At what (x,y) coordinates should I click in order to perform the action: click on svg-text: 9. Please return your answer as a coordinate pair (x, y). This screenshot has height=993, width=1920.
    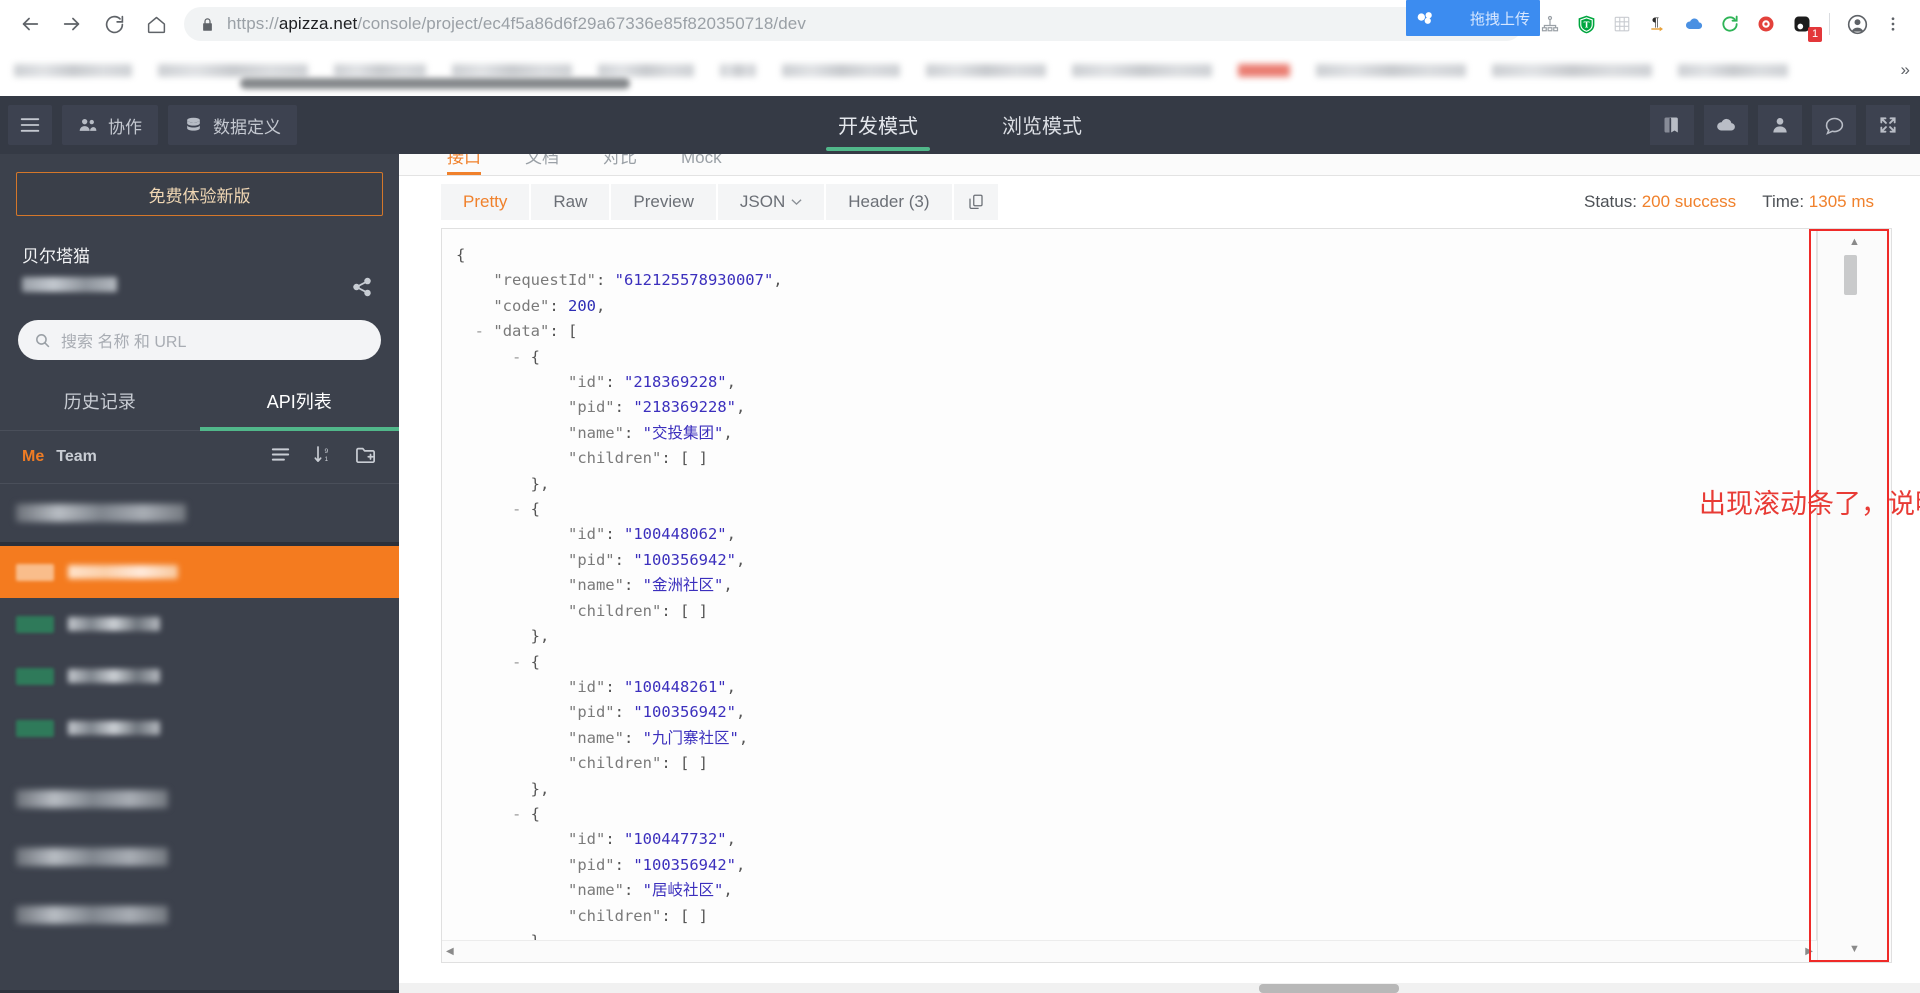
    Looking at the image, I should click on (326, 451).